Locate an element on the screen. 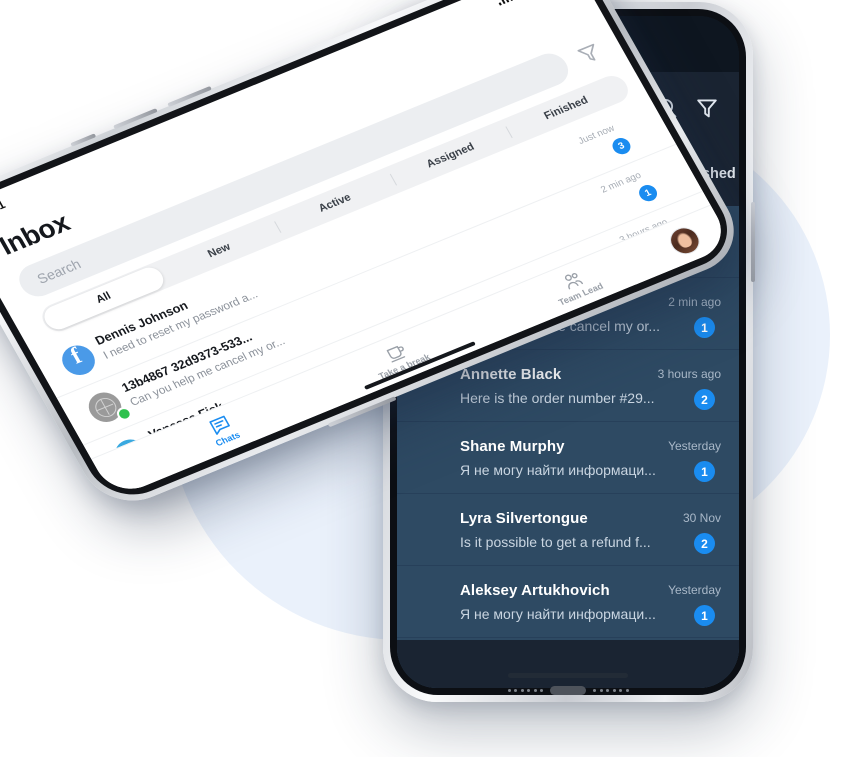 This screenshot has height=757, width=852. lightning-port is located at coordinates (568, 690).